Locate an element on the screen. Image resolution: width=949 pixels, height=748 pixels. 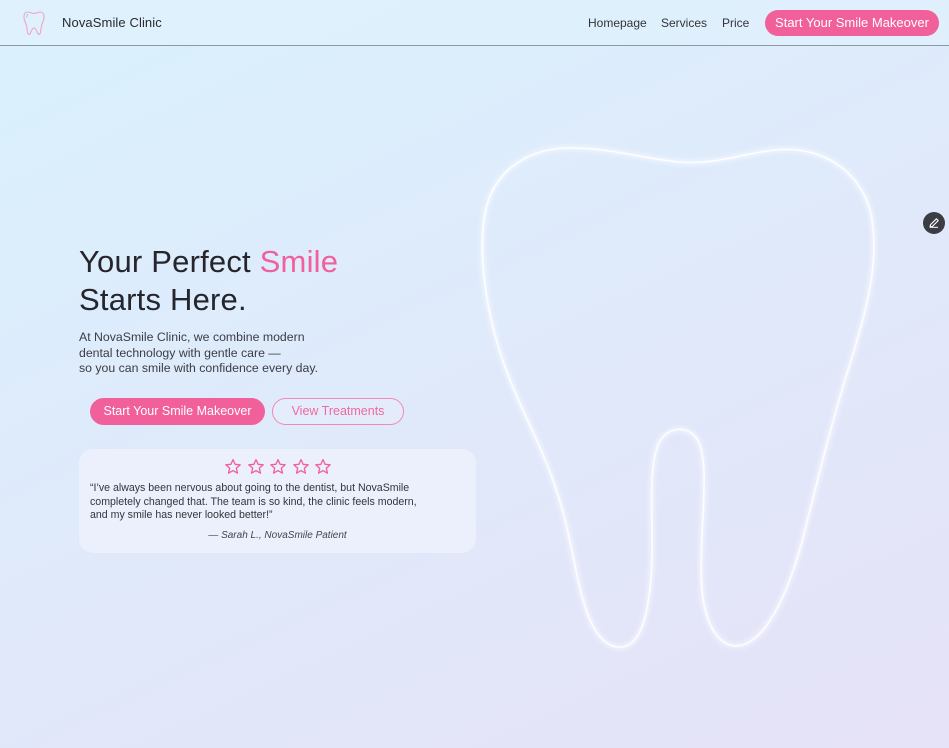
hero-title-prefix: Your Perfect is located at coordinates (169, 261).